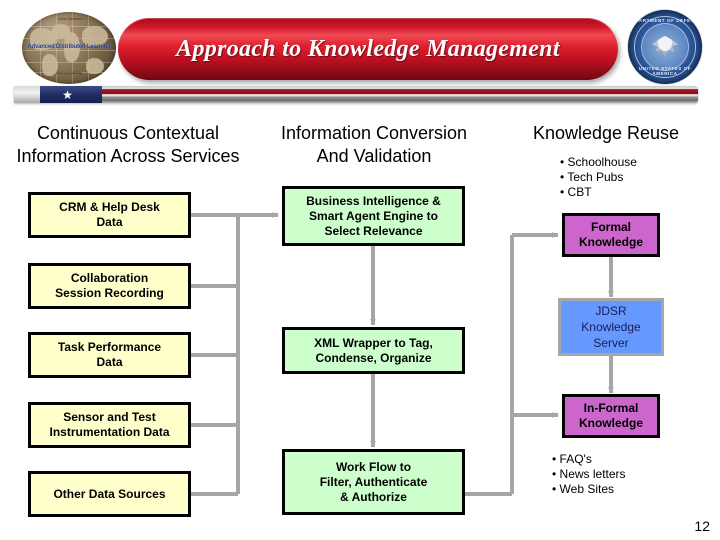  I want to click on list-item: • Web Sites, so click(583, 489).